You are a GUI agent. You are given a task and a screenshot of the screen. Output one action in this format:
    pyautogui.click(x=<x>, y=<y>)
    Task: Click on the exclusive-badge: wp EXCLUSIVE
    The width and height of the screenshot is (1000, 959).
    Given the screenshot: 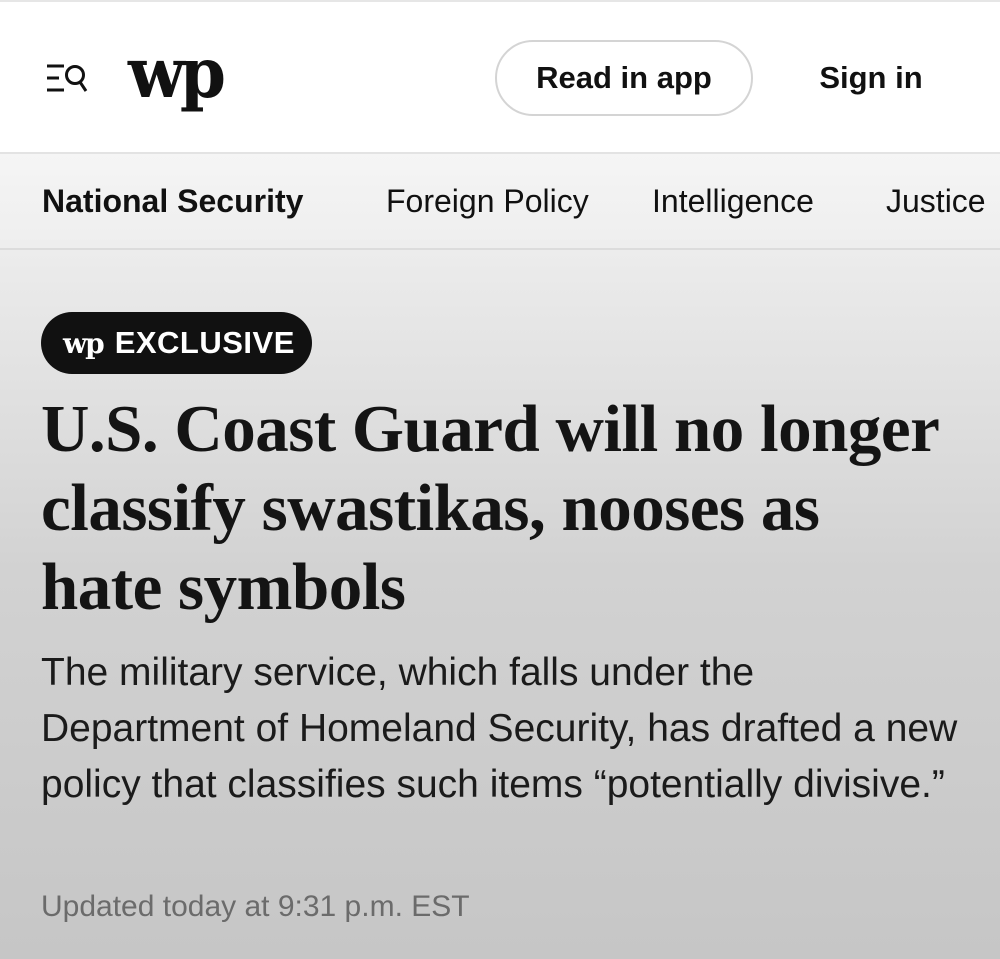 What is the action you would take?
    pyautogui.click(x=176, y=343)
    